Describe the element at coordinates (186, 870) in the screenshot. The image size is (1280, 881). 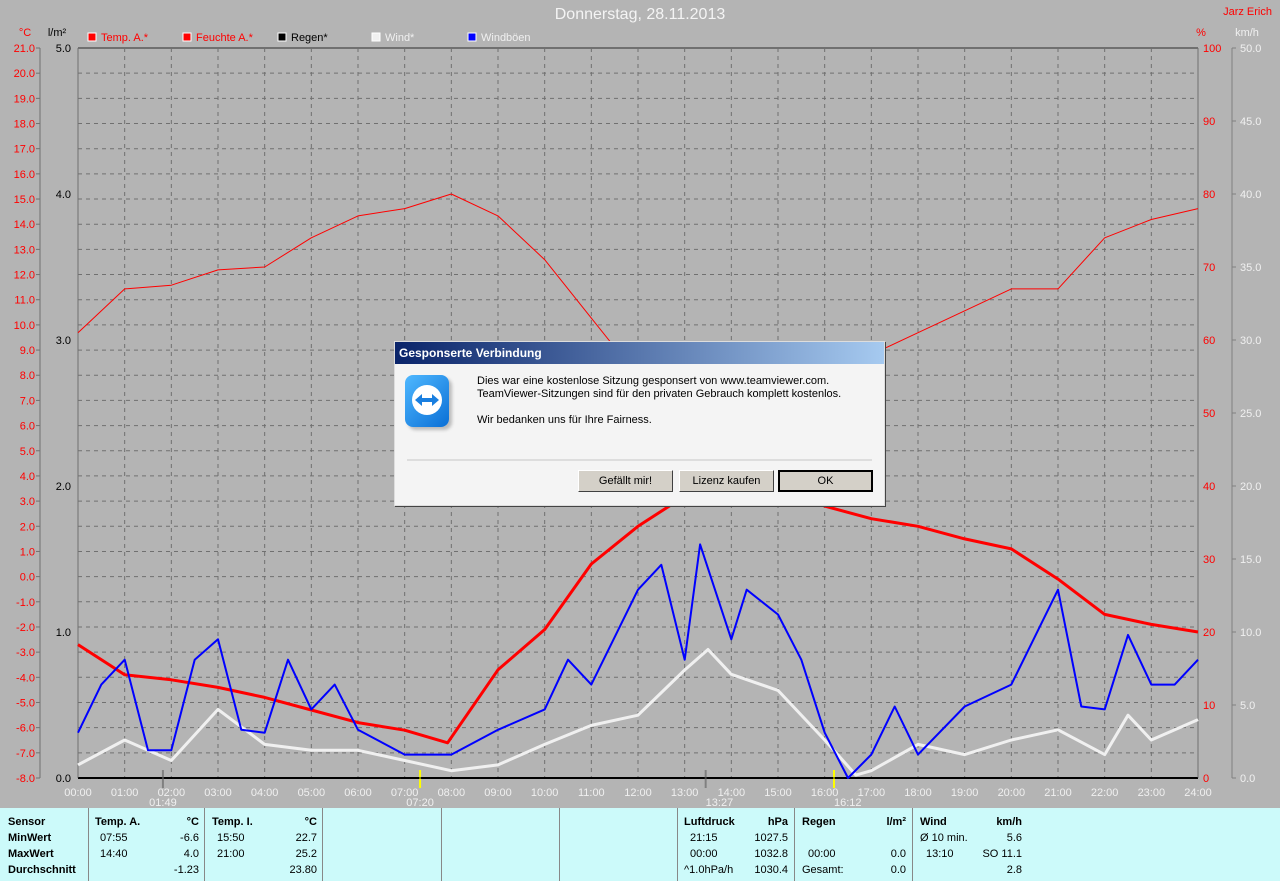
I see `temp-a-avg: -1.23` at that location.